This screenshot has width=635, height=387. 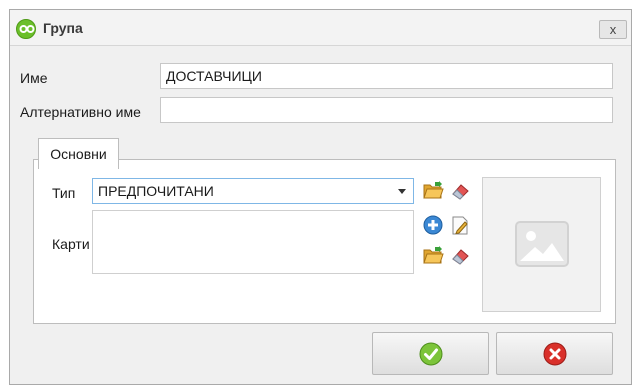 I want to click on image-preview, so click(x=541, y=244).